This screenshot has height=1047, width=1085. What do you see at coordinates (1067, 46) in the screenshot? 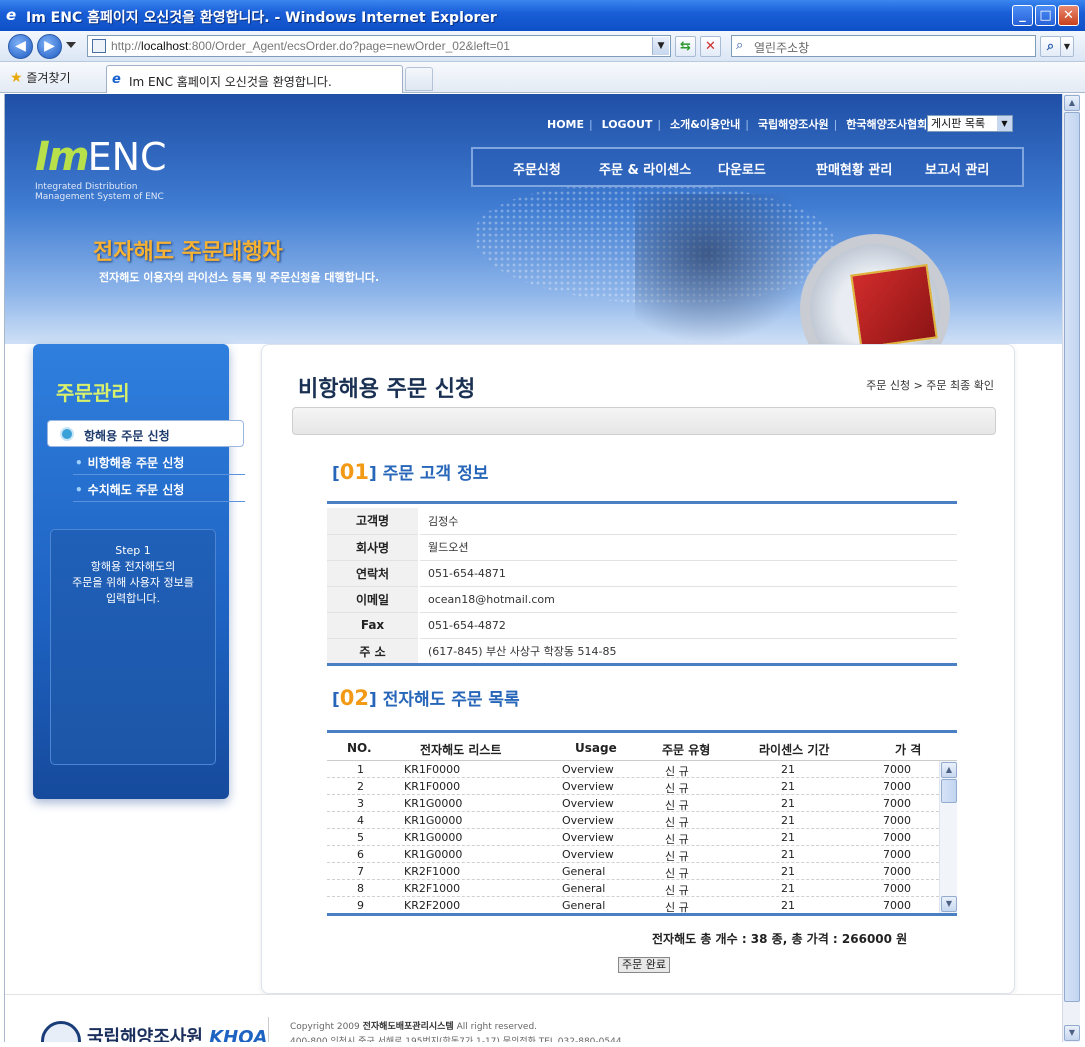
I see `search-options-button: ▼` at bounding box center [1067, 46].